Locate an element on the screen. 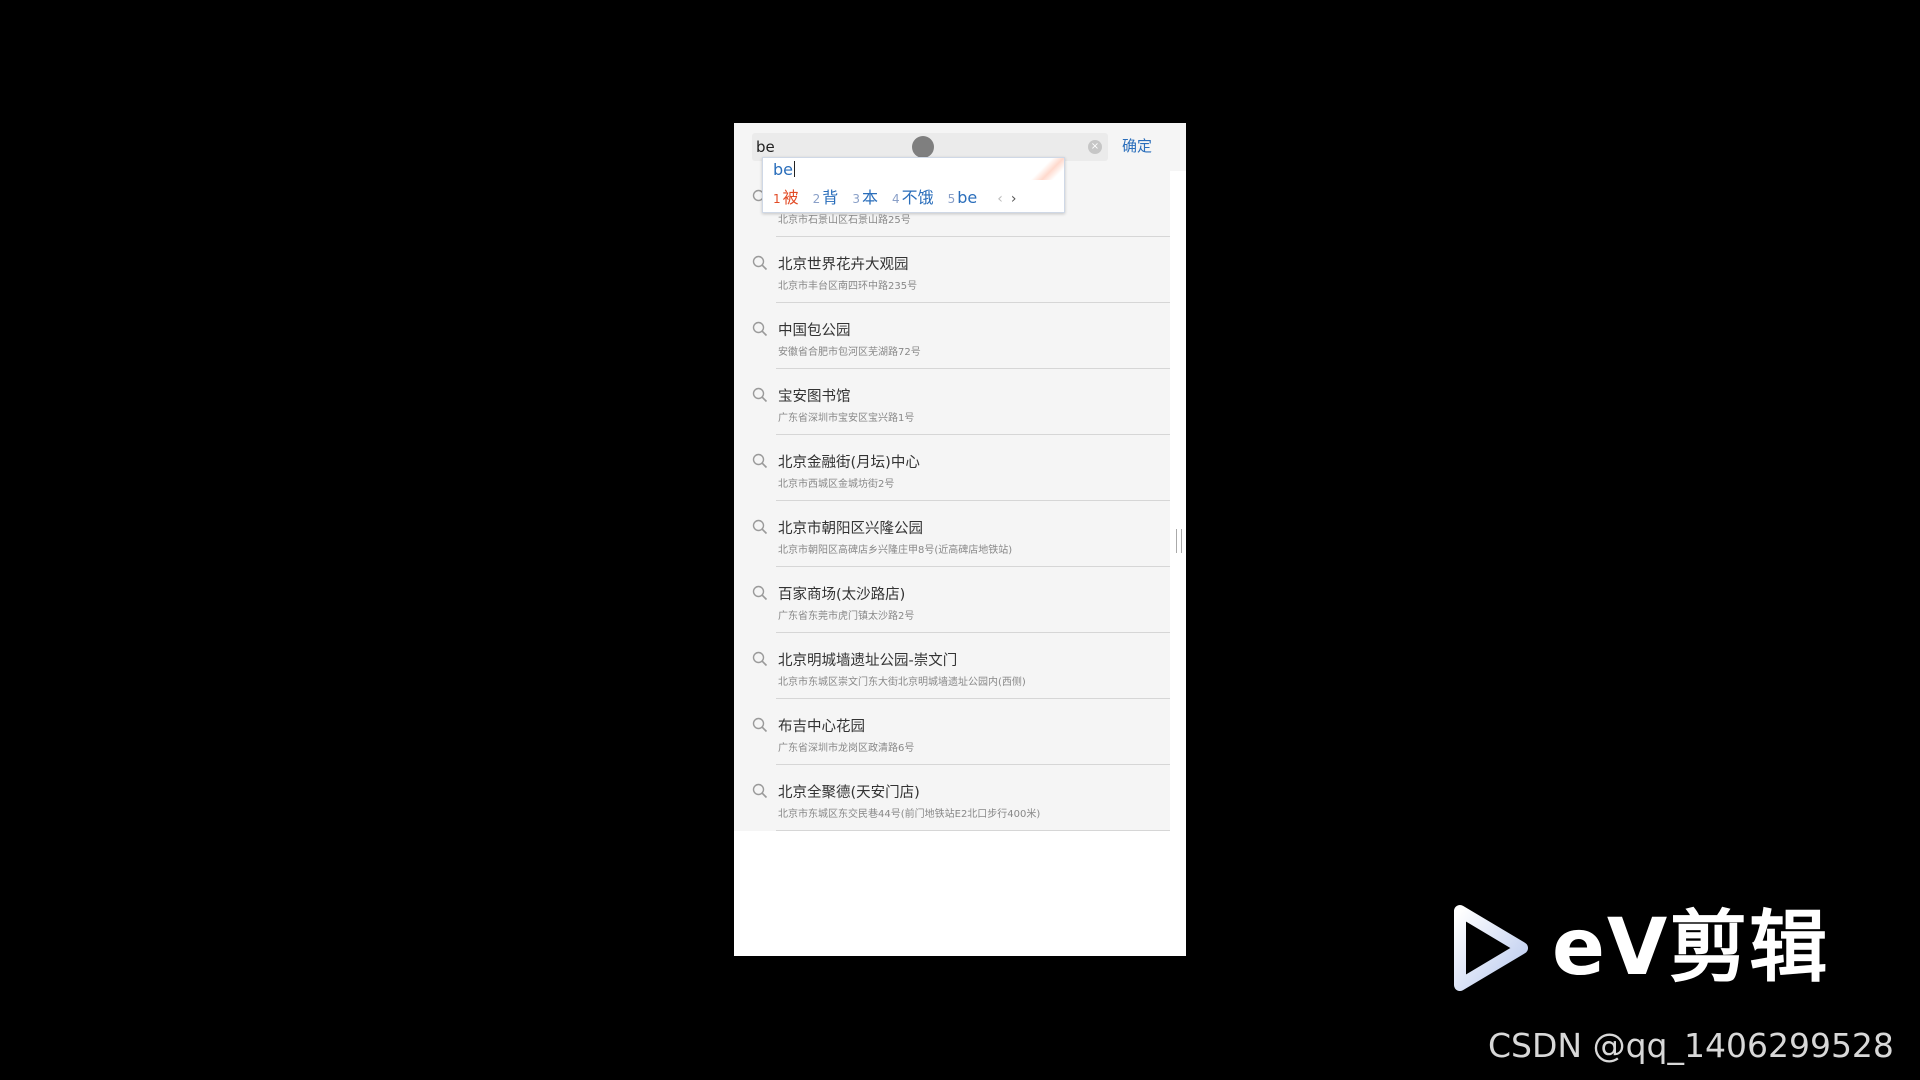 Image resolution: width=1920 pixels, height=1080 pixels. ime-candidate-text: 背 is located at coordinates (830, 197).